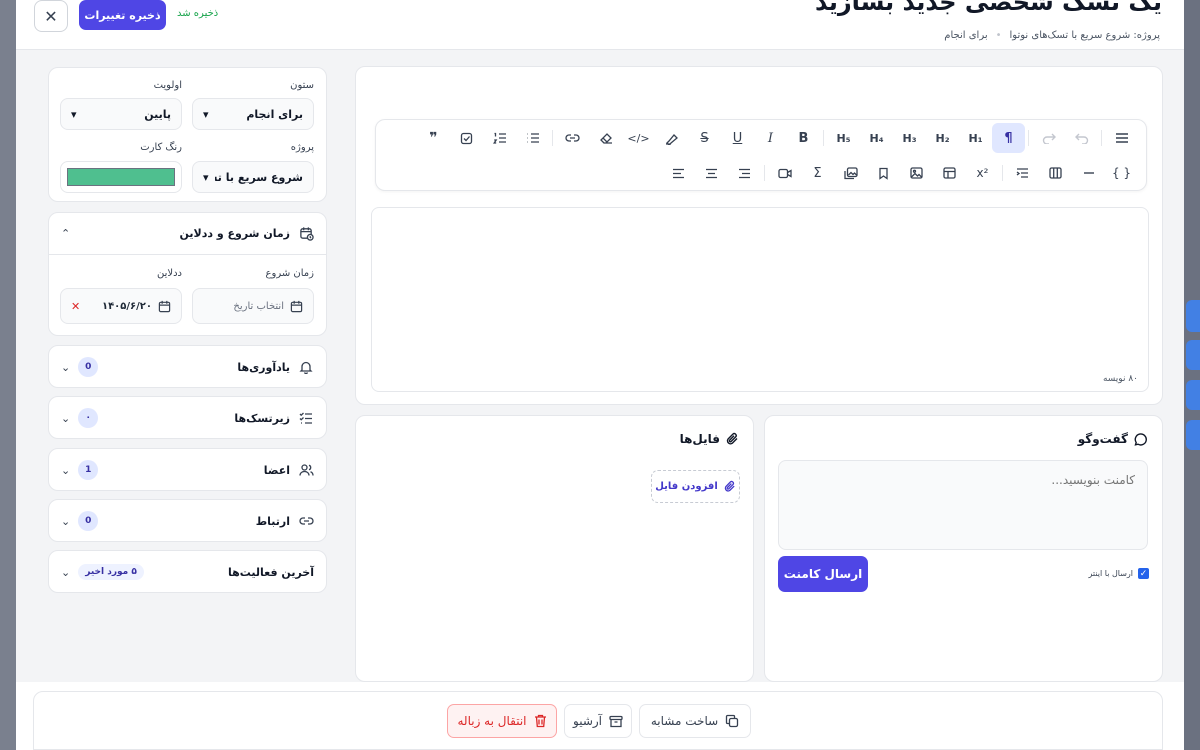  What do you see at coordinates (883, 173) in the screenshot?
I see `bookmark-icon` at bounding box center [883, 173].